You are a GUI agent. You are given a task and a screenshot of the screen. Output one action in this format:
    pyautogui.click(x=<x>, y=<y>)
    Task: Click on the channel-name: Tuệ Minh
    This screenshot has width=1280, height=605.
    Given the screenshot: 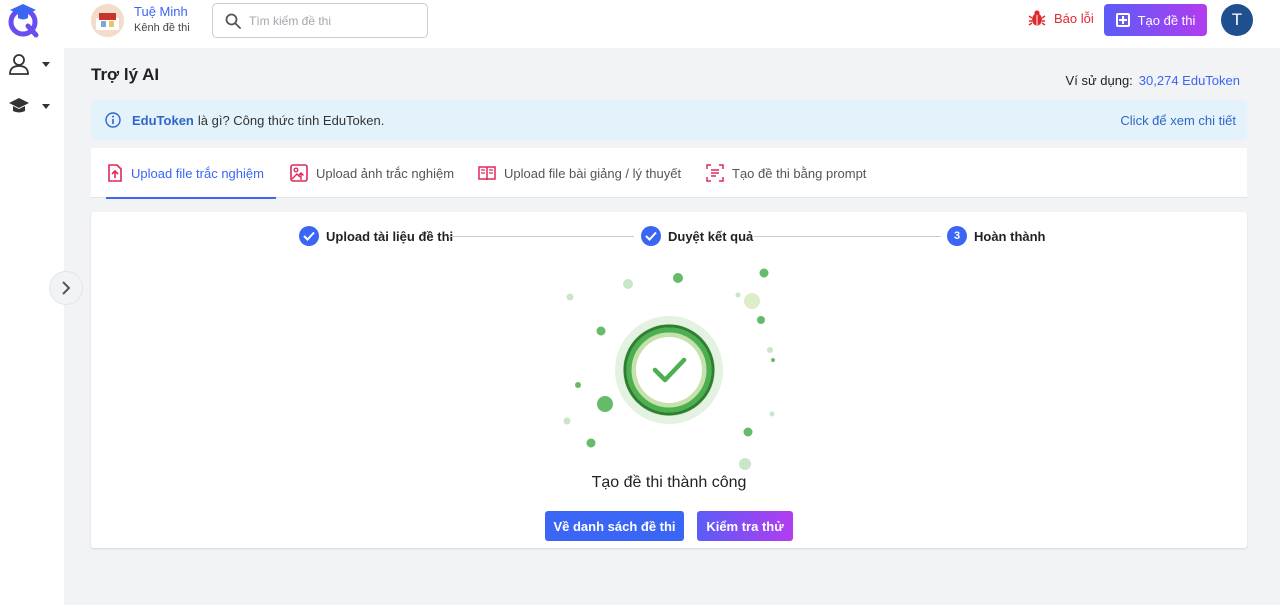 What is the action you would take?
    pyautogui.click(x=161, y=11)
    